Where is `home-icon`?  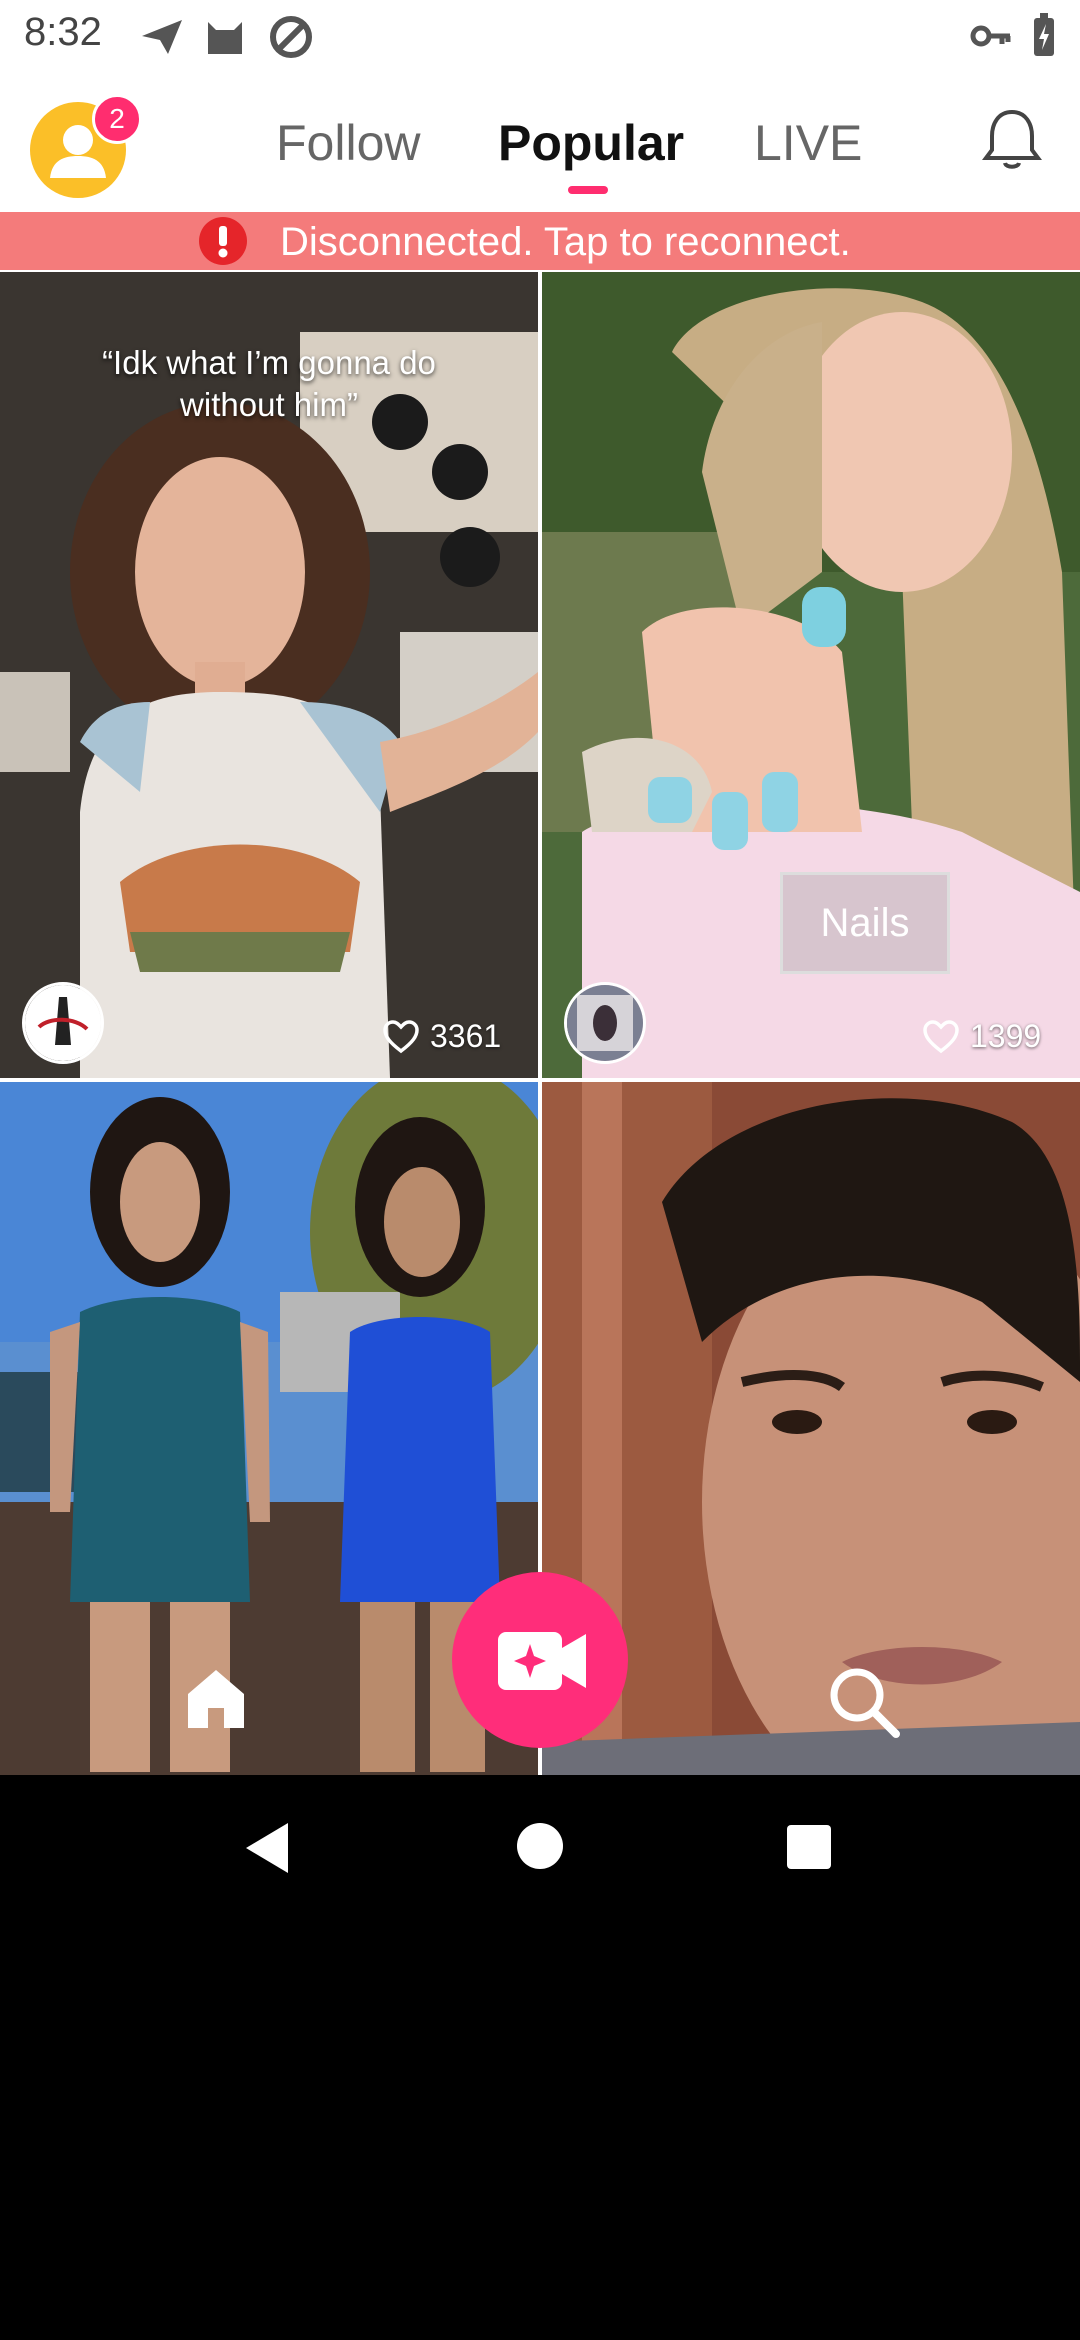
home-icon is located at coordinates (216, 1698).